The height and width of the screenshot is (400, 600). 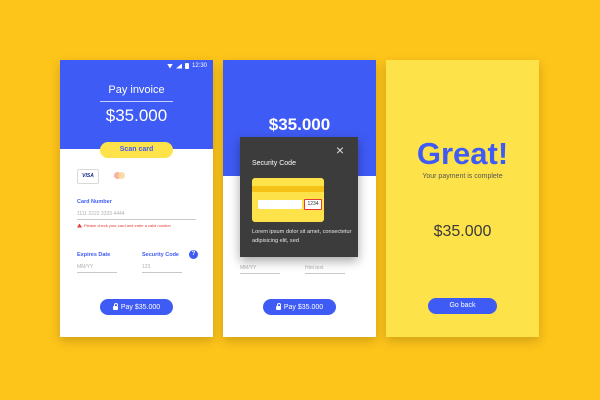 I want to click on expires-date-label: Expires Date, so click(x=94, y=255).